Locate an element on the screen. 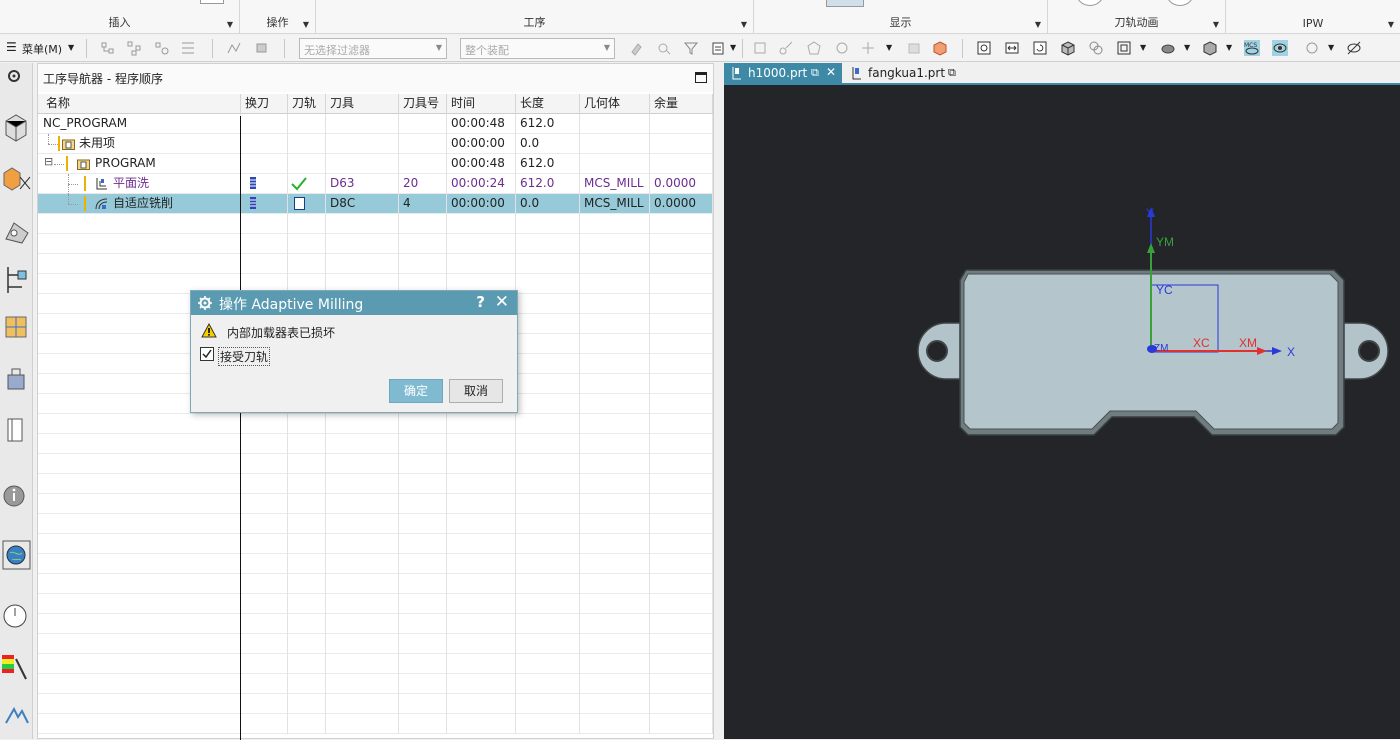  snap-mid-icon is located at coordinates (814, 48).